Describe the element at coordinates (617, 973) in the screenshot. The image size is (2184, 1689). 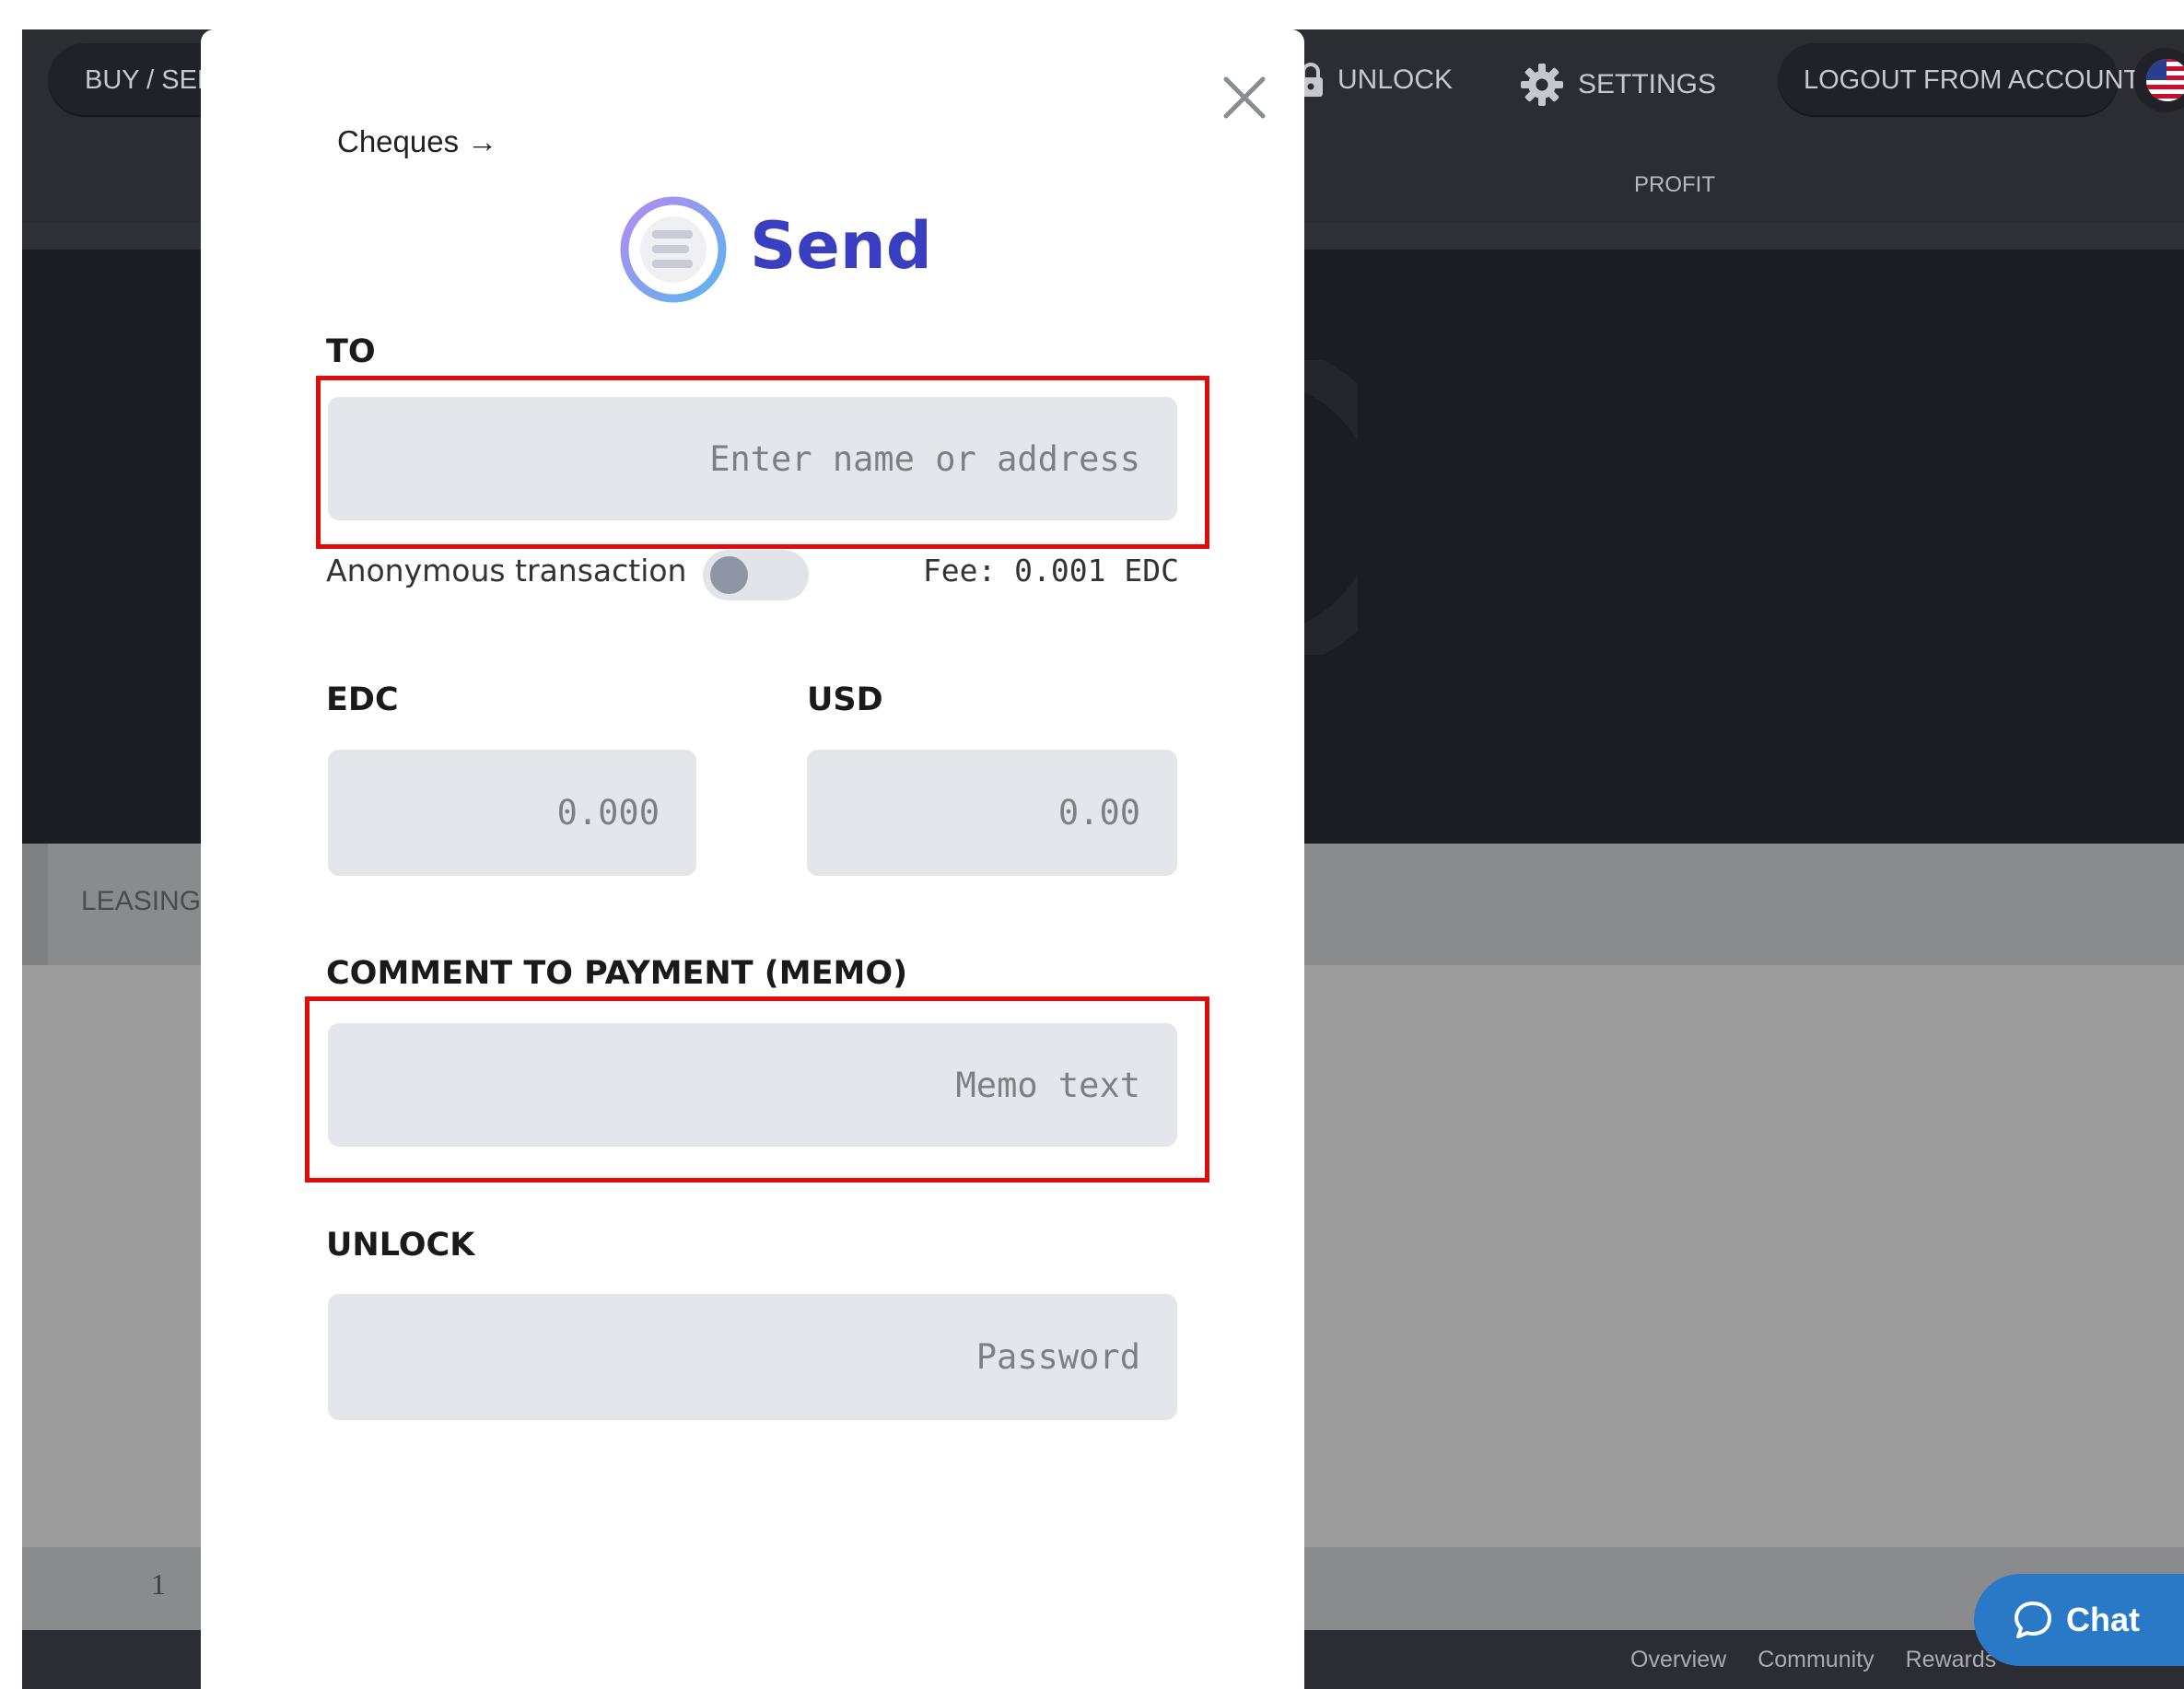
I see `memo-label: COMMENT TO PAYMENT (MEMO)` at that location.